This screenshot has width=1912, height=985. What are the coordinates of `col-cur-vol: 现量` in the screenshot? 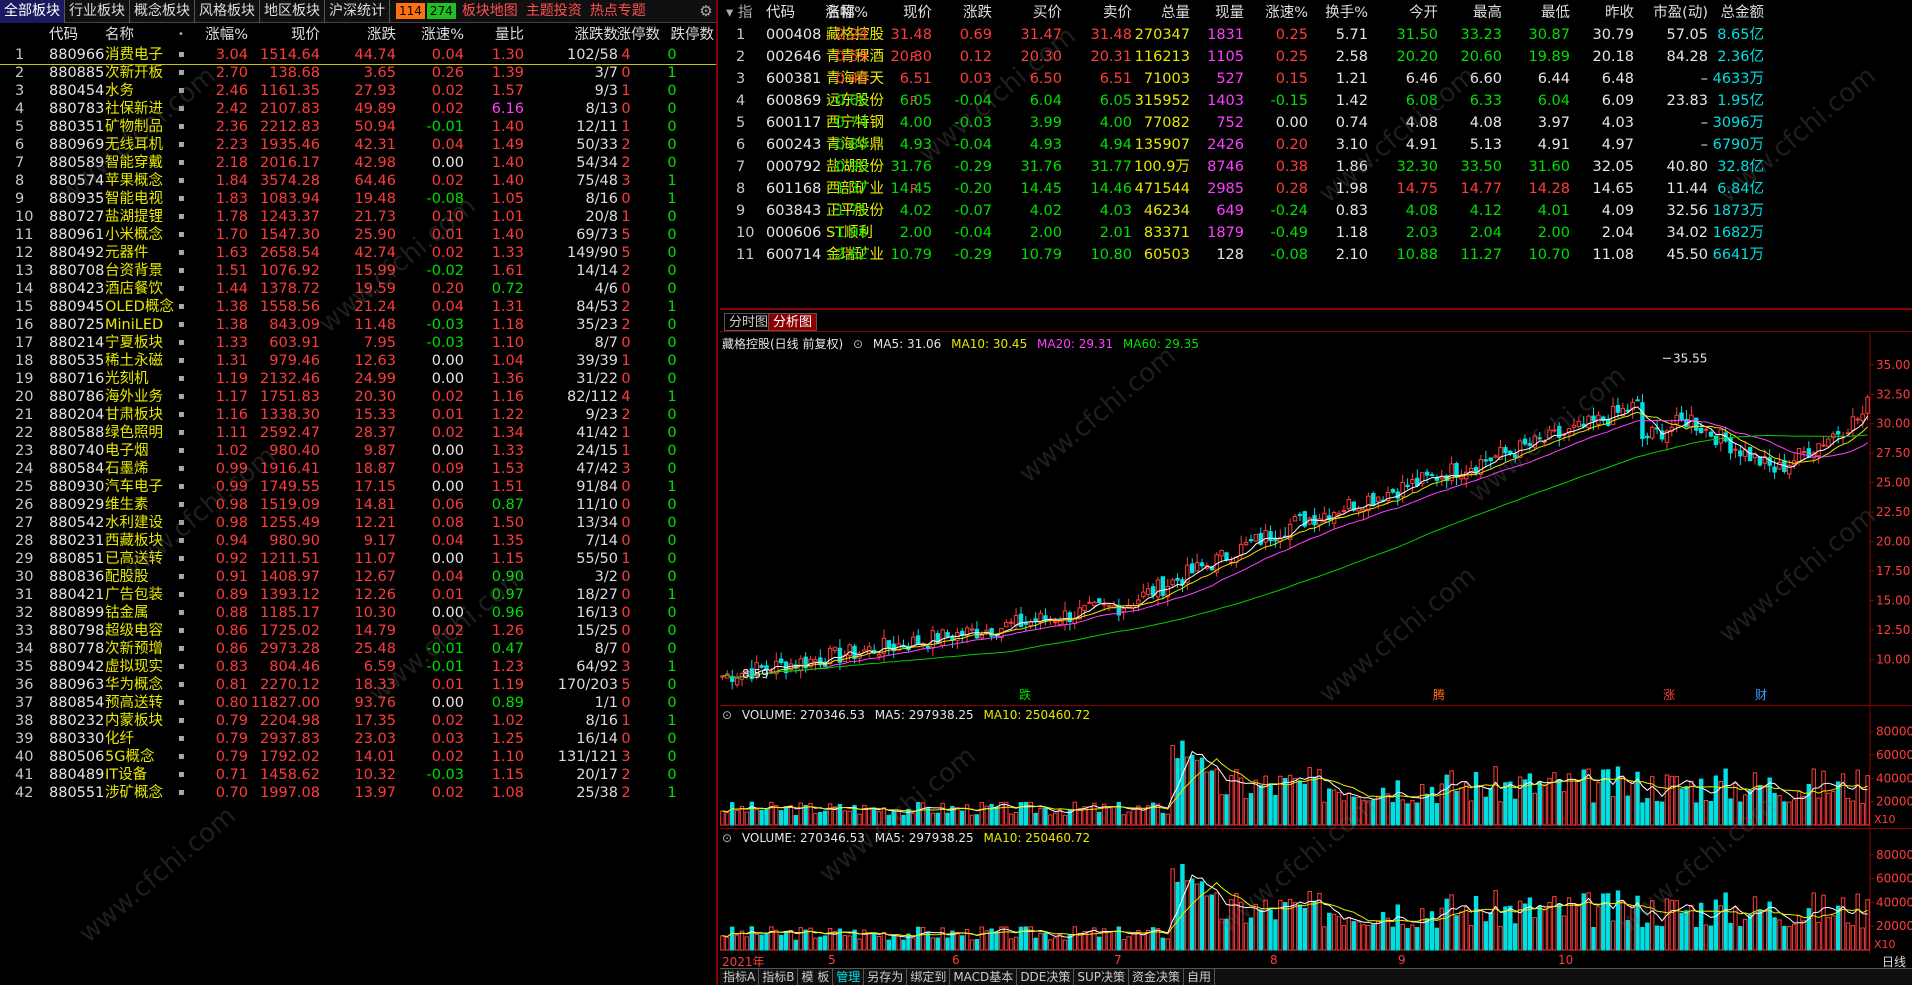 It's located at (1229, 13).